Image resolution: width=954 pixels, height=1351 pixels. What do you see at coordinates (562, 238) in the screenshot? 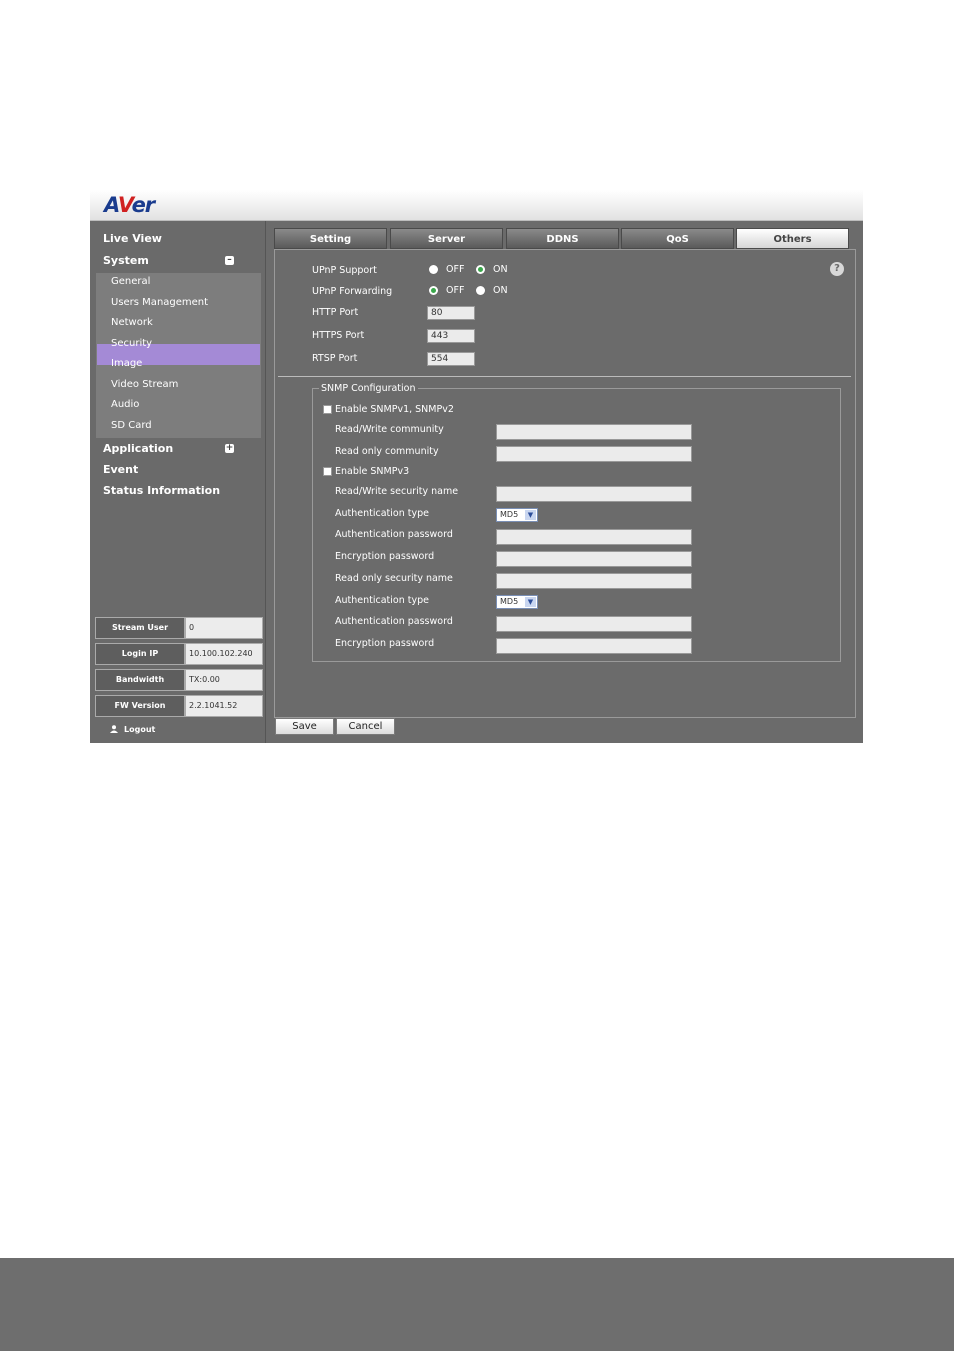
I see `tab-ddns: DDNS` at bounding box center [562, 238].